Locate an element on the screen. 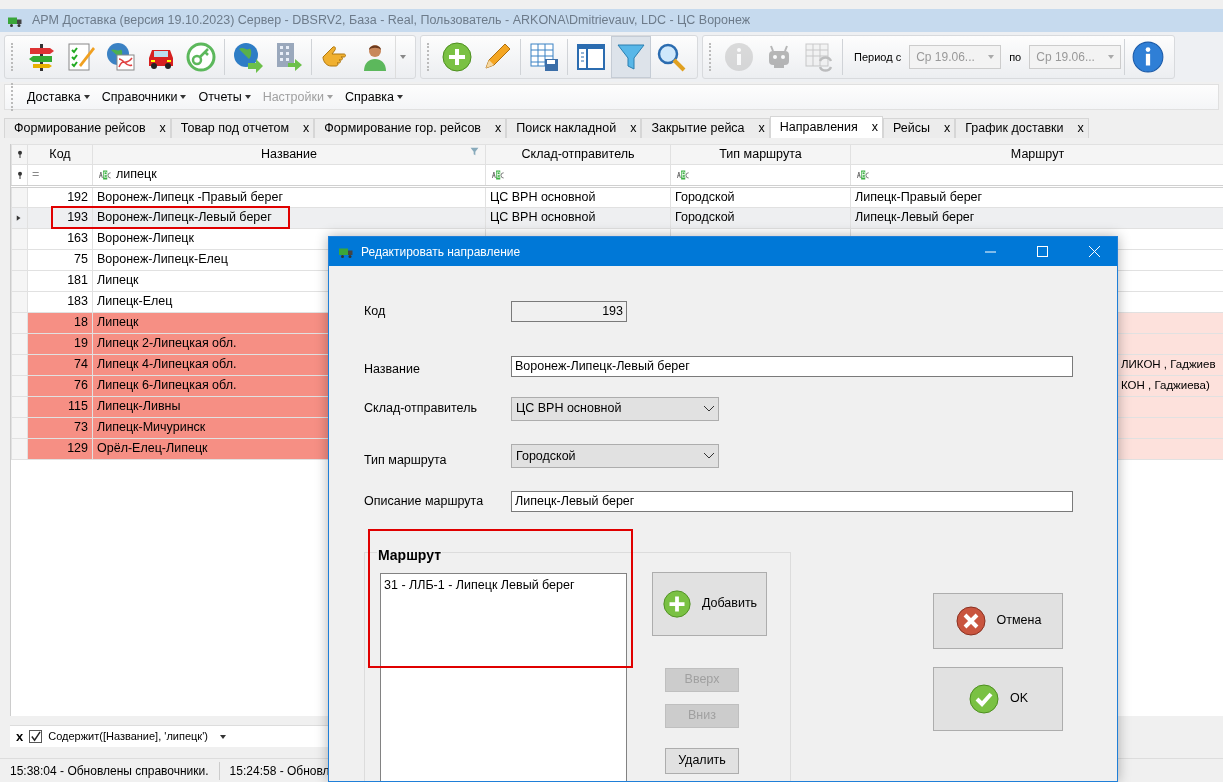  table-cell: ЦС ВРН основной is located at coordinates (578, 197).